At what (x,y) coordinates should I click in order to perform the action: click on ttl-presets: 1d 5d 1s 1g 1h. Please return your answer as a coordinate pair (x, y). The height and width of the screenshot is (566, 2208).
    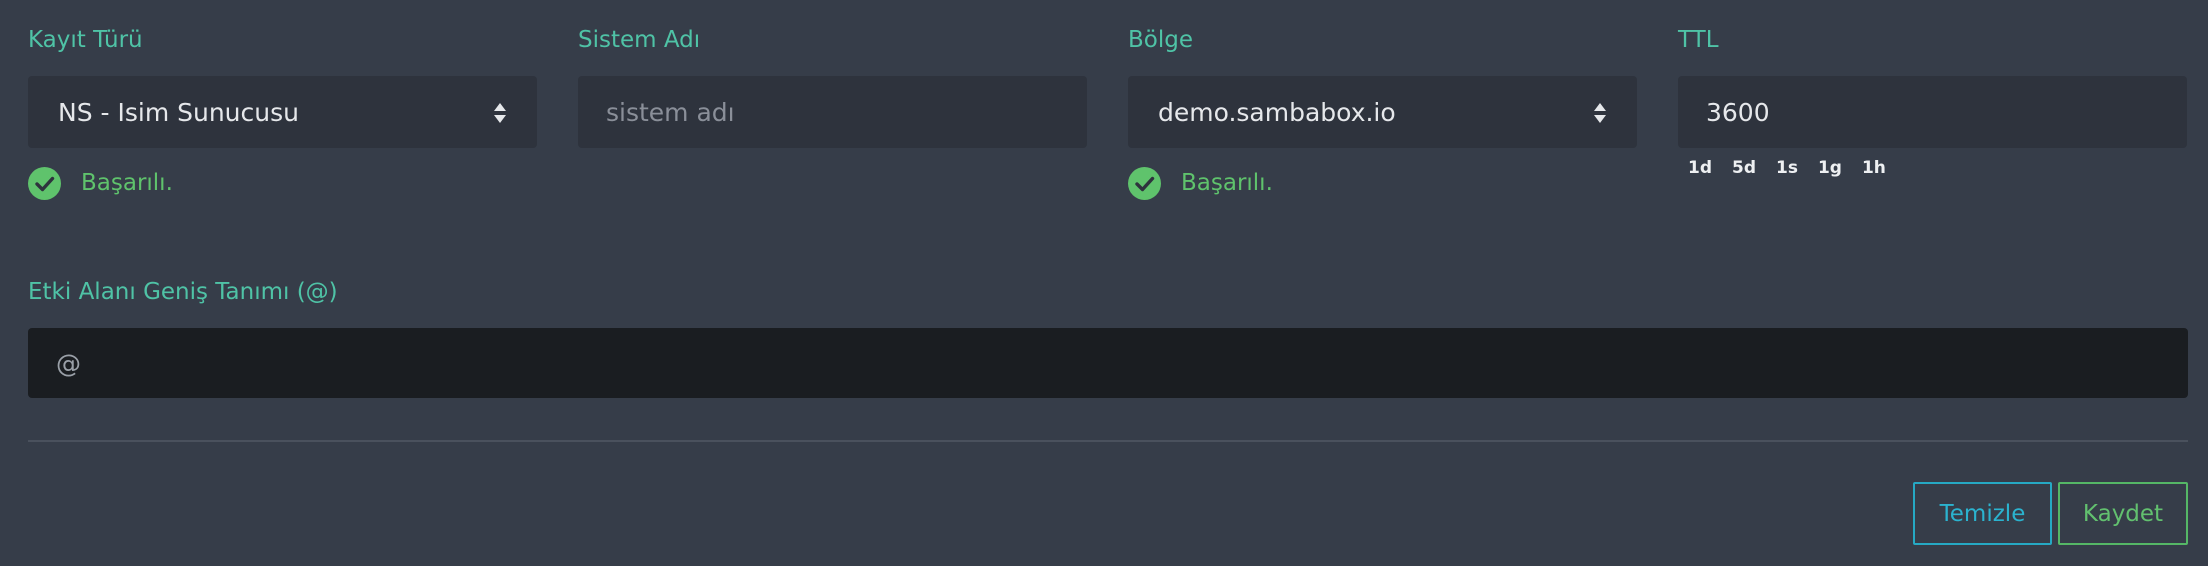
    Looking at the image, I should click on (1787, 168).